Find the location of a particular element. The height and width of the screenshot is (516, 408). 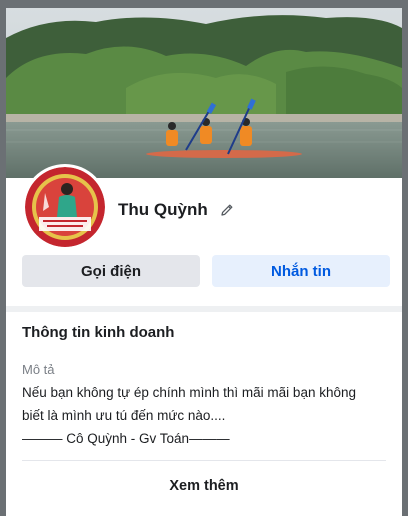

avatar-photo is located at coordinates (65, 207).